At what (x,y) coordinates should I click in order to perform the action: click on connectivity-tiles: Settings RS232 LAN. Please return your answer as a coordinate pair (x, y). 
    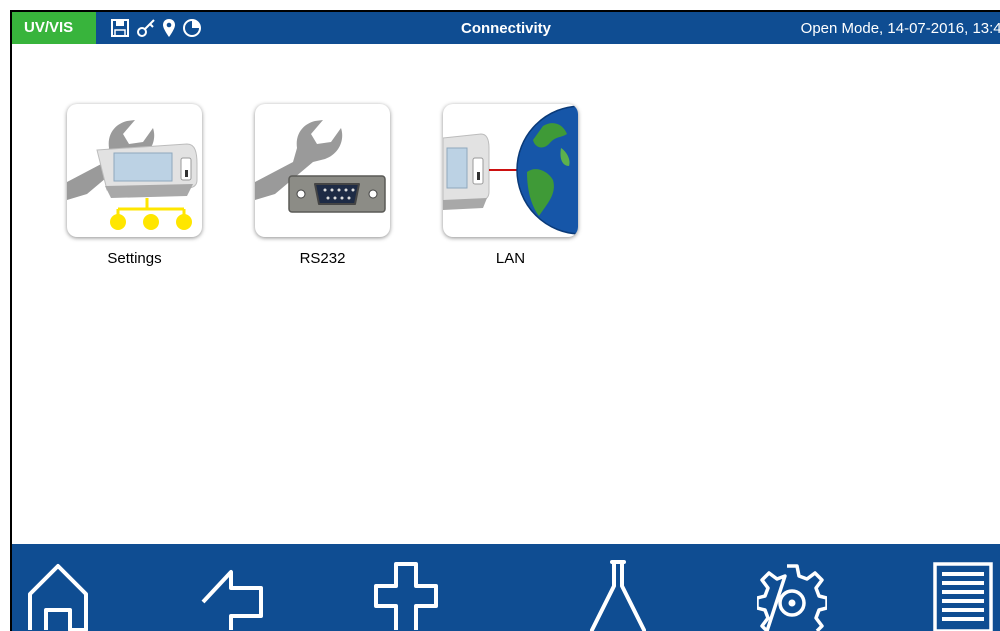
    Looking at the image, I should click on (349, 185).